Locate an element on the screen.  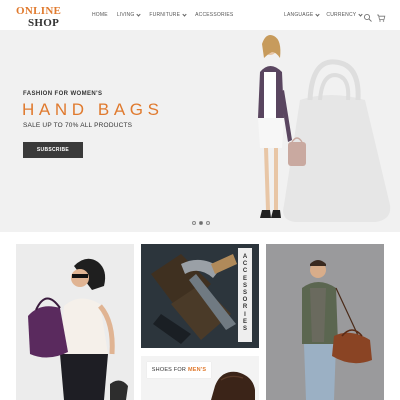
nav-label: ACCESSORIES is located at coordinates (214, 15).